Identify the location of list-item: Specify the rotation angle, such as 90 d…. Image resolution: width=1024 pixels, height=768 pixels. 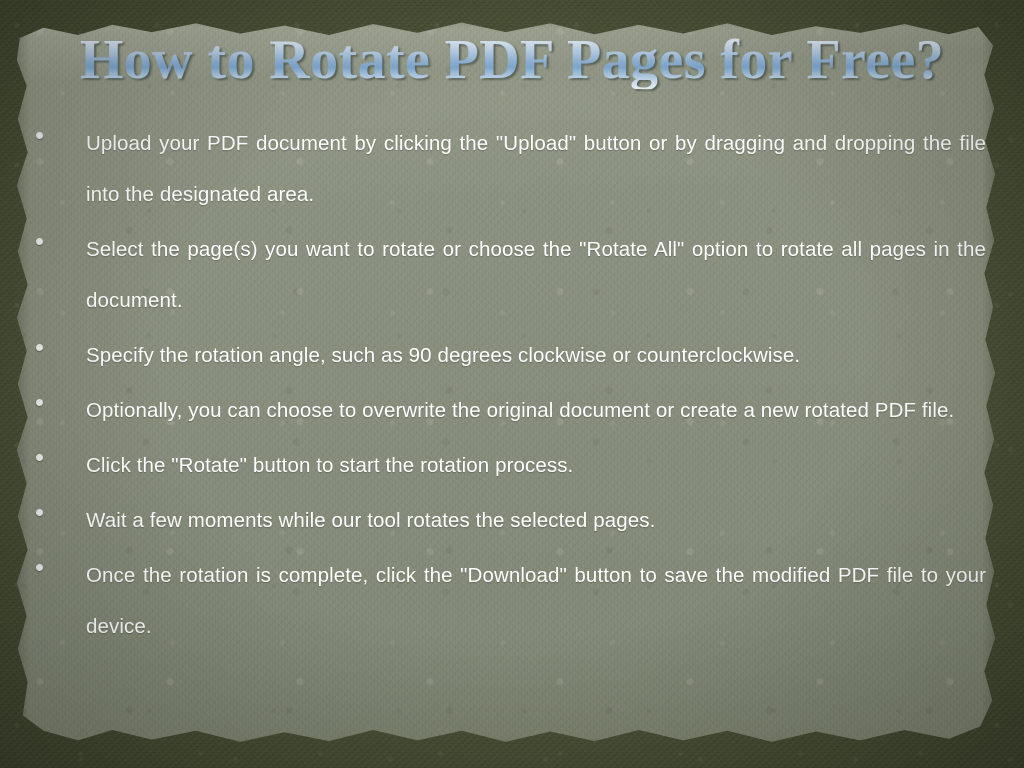
(500, 355).